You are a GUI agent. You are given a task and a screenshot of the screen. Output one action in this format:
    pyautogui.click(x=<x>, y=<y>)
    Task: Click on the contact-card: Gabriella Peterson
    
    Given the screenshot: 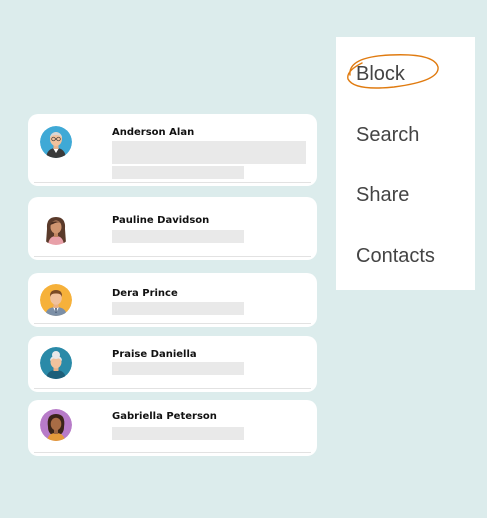 What is the action you would take?
    pyautogui.click(x=172, y=428)
    